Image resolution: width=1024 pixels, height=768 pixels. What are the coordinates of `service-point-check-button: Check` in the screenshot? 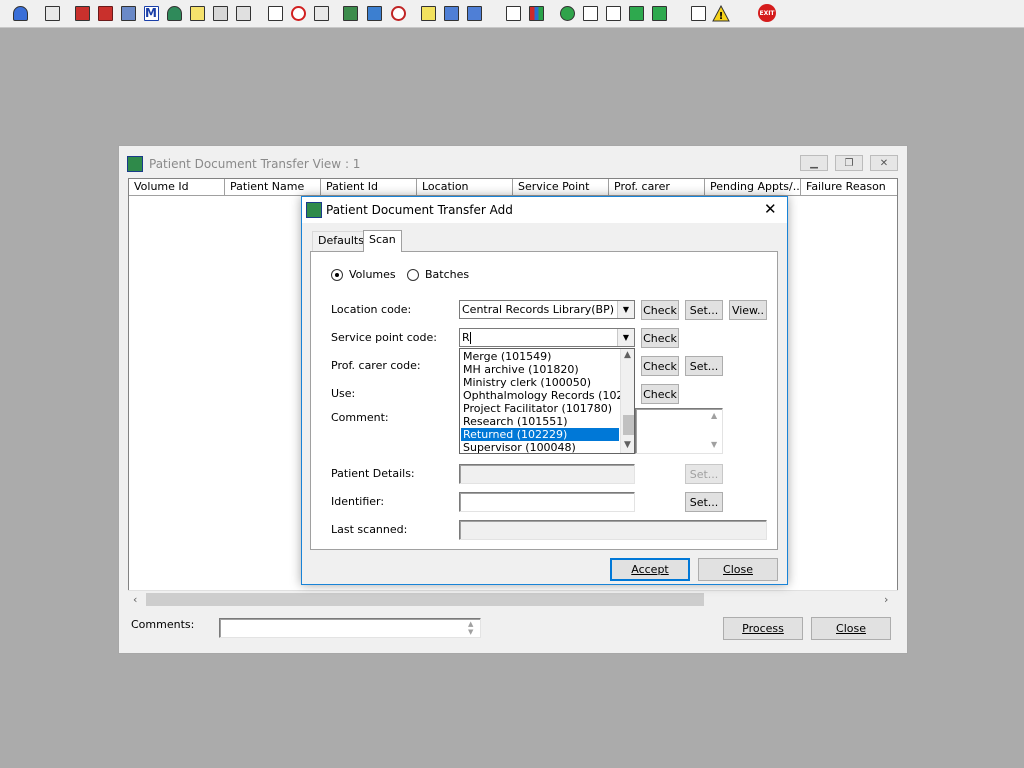 It's located at (660, 338).